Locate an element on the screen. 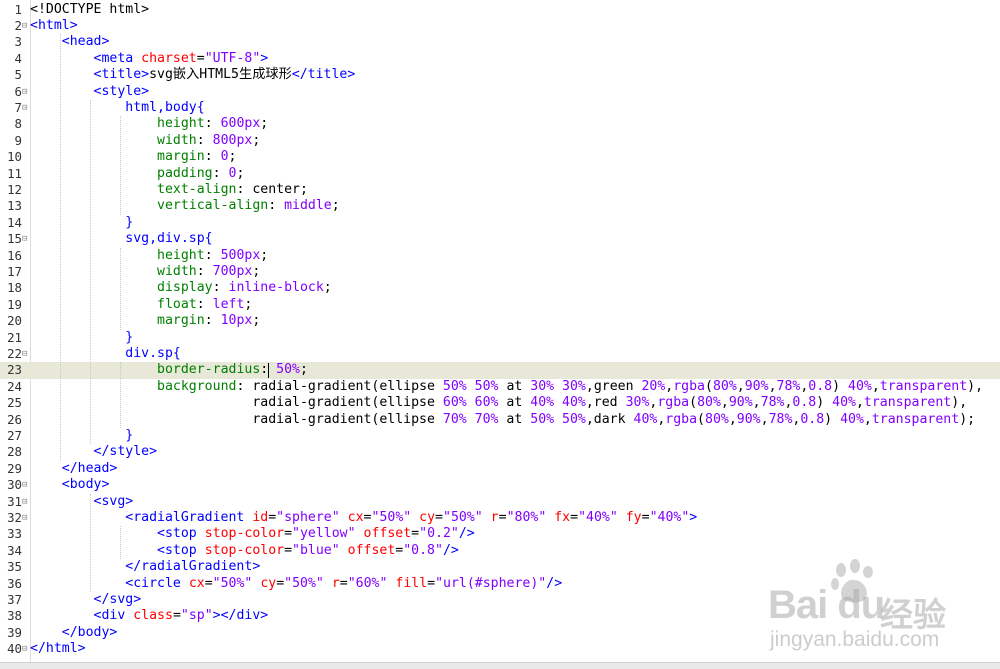 Image resolution: width=1000 pixels, height=669 pixels. code-line: 22 ⊟ div.sp{ is located at coordinates (500, 354).